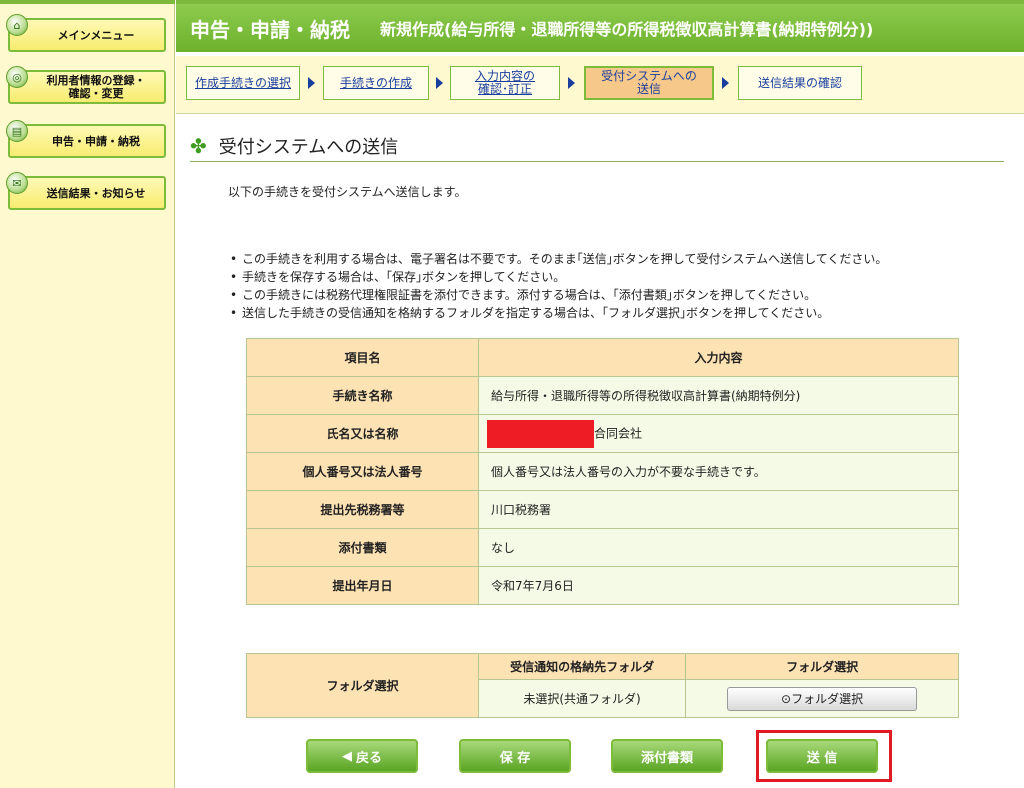 The width and height of the screenshot is (1024, 788). Describe the element at coordinates (800, 83) in the screenshot. I see `step-confirm-results: 送信結果の確認` at that location.